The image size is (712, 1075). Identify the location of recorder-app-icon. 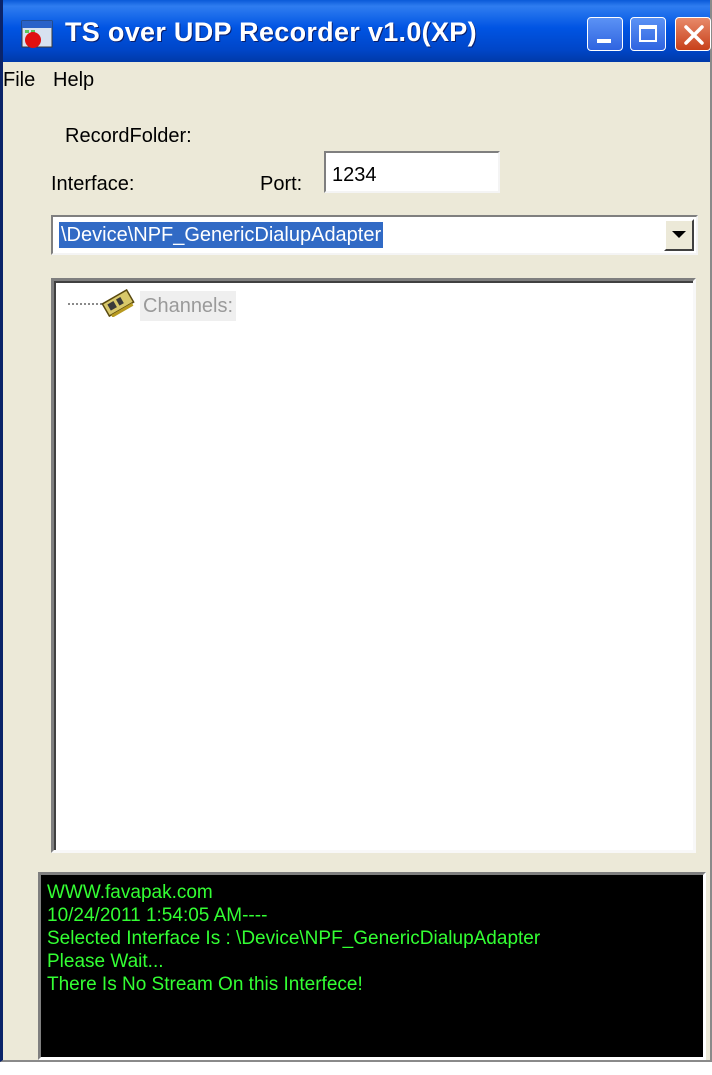
(37, 34).